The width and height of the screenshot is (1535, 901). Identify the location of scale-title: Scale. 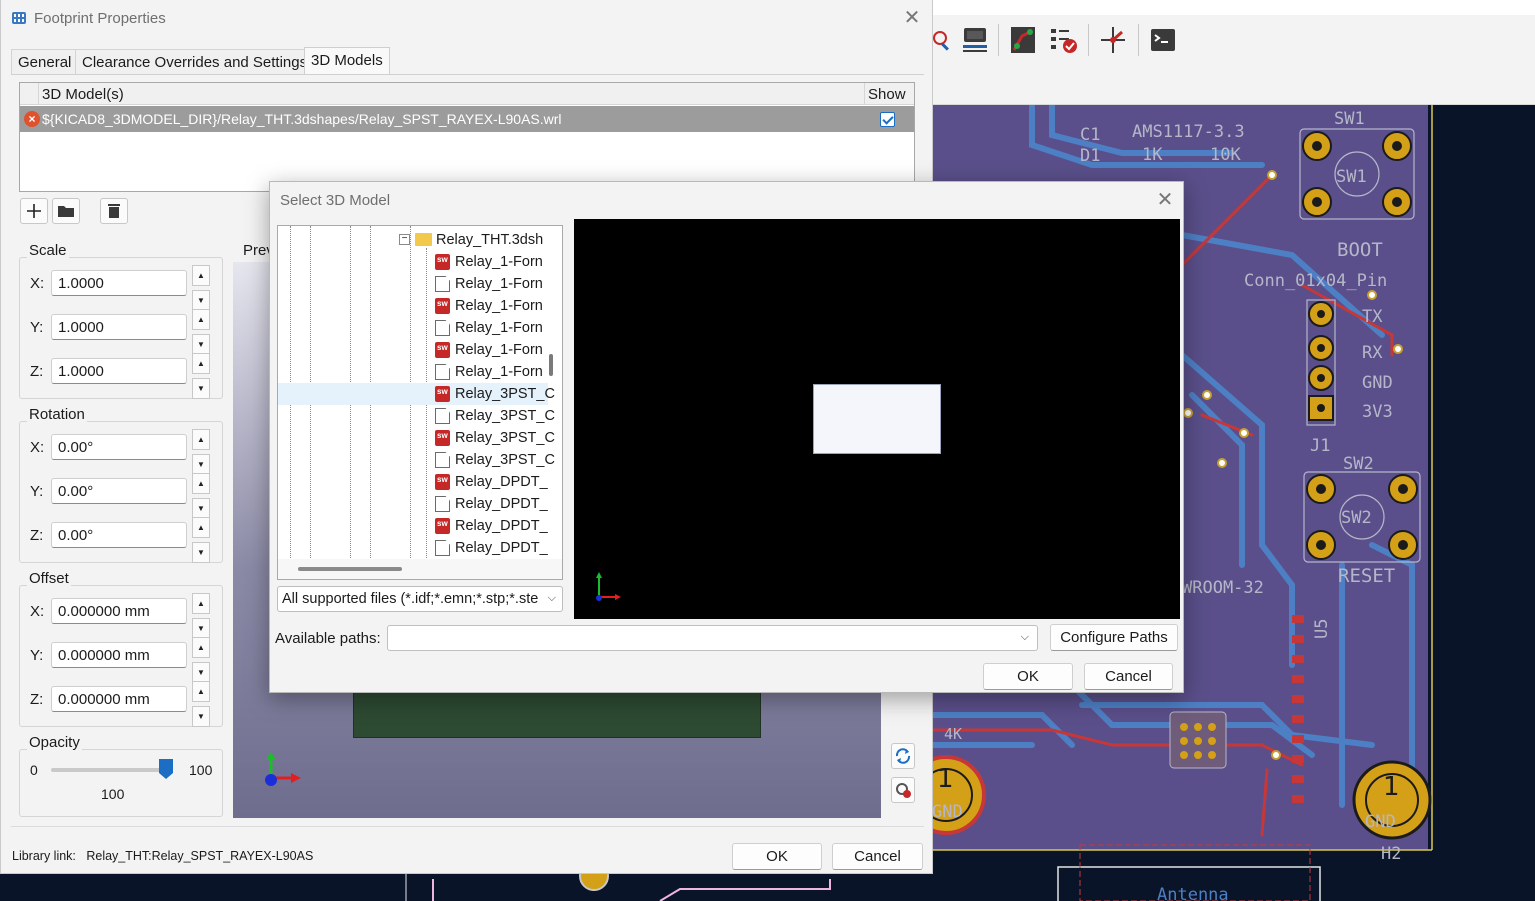
(48, 250).